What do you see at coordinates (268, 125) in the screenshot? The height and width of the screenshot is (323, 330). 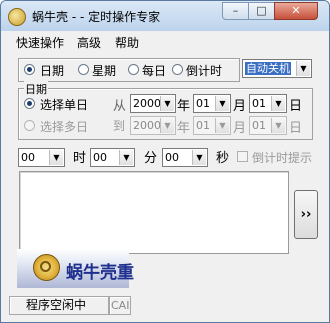 I see `to-day-select: 01 ▼` at bounding box center [268, 125].